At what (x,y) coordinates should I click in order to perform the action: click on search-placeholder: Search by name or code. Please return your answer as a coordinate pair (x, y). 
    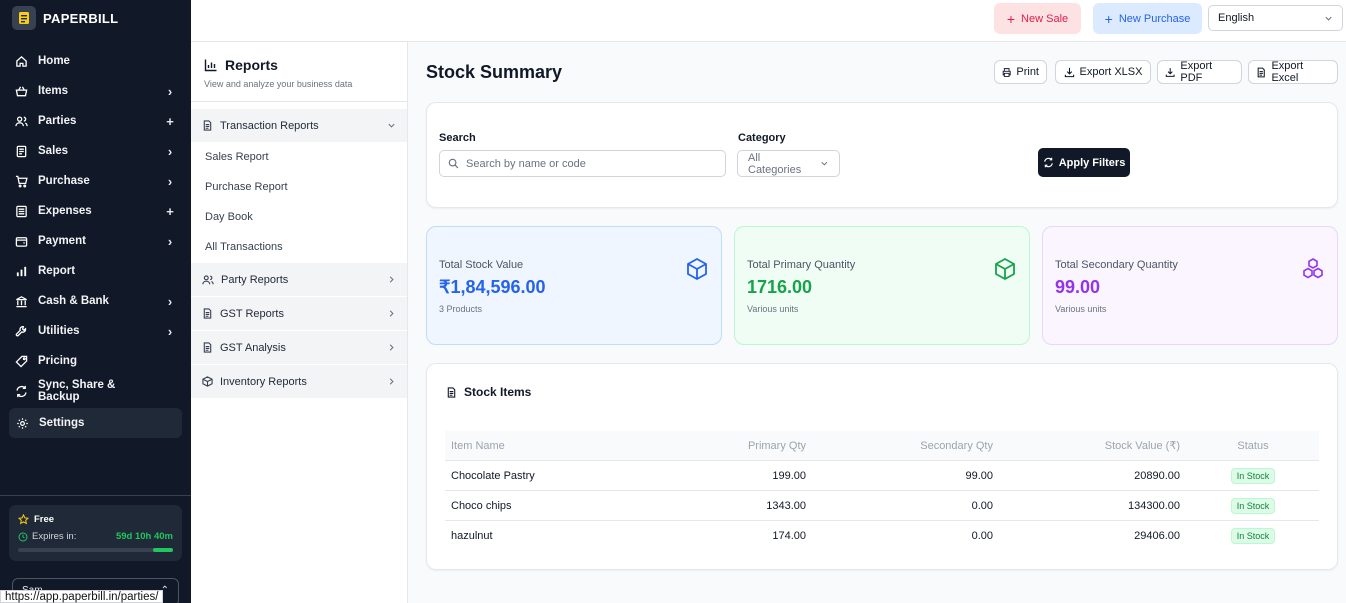
    Looking at the image, I should click on (526, 163).